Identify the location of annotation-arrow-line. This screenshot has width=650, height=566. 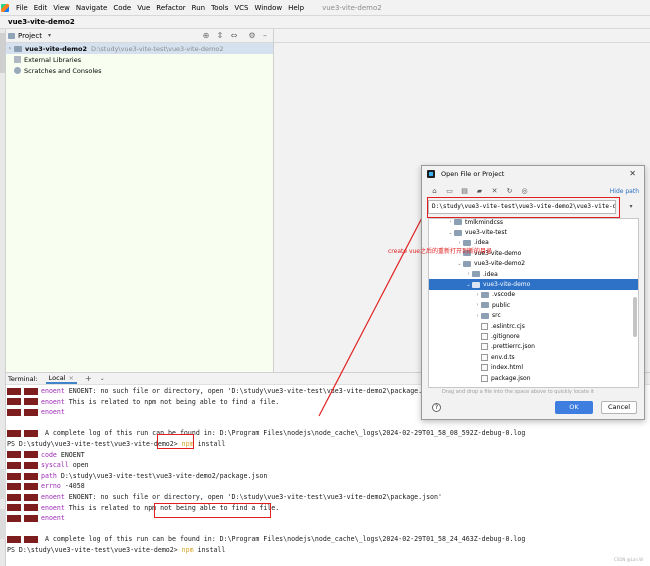
(372, 314).